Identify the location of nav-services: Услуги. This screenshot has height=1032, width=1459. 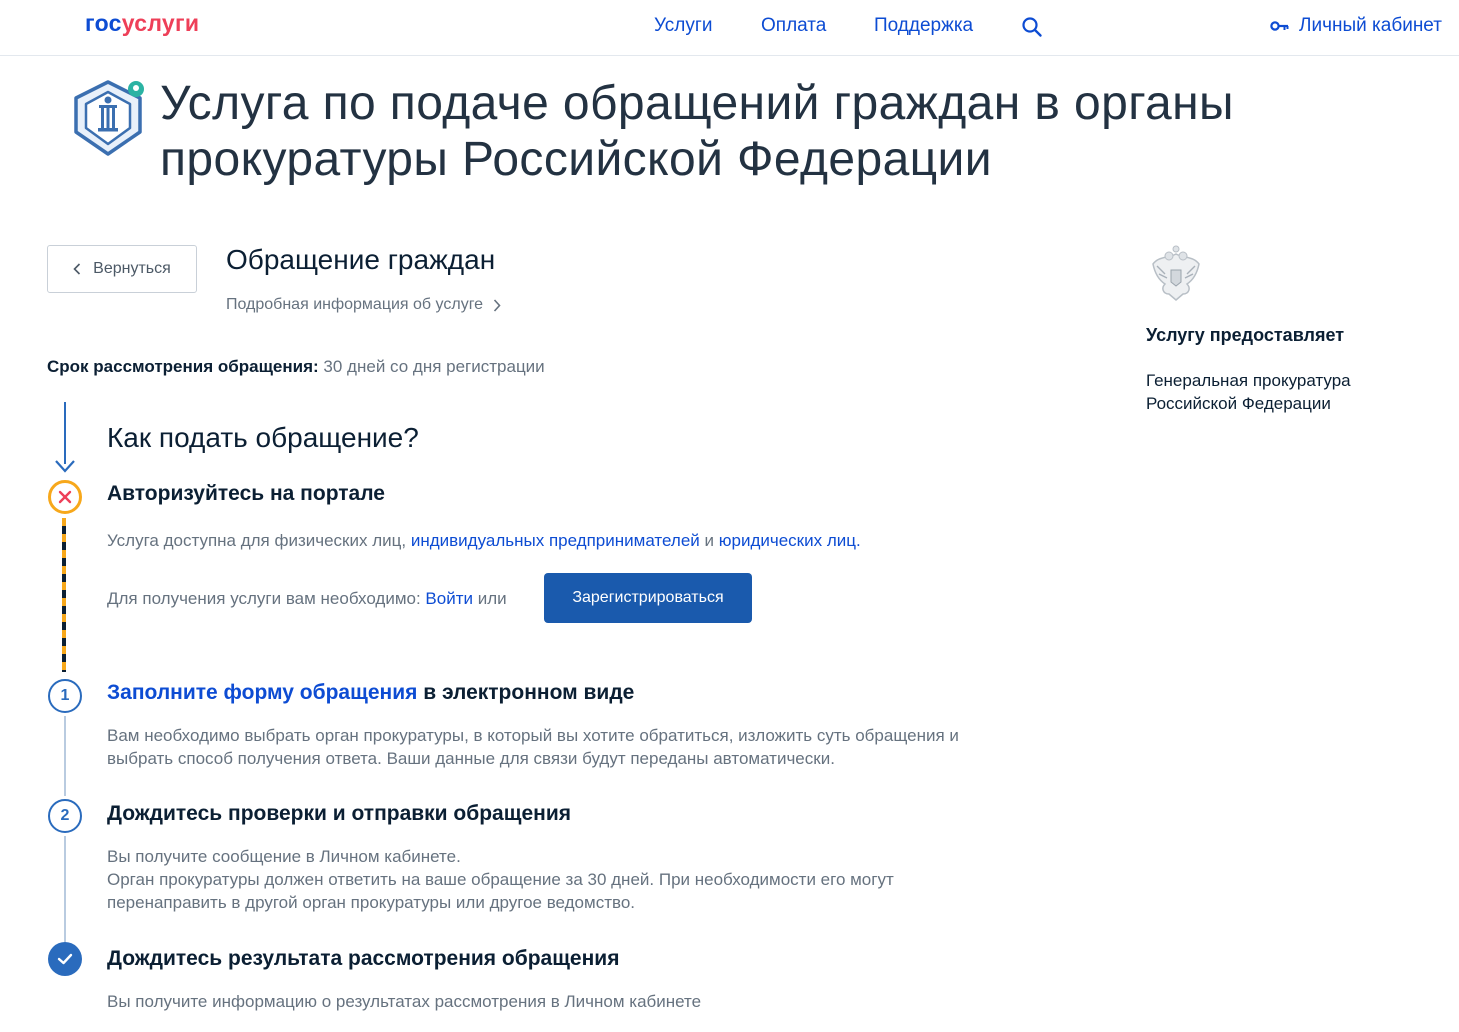
(683, 26).